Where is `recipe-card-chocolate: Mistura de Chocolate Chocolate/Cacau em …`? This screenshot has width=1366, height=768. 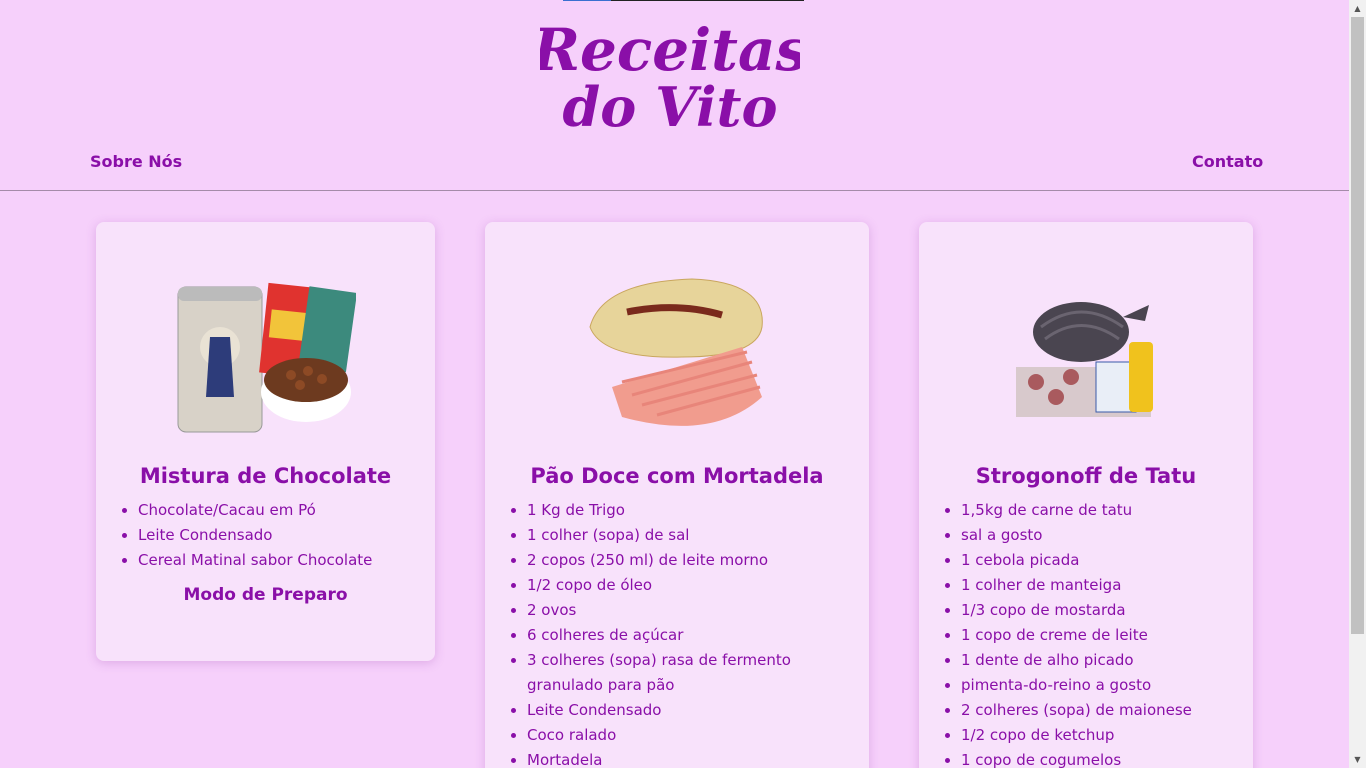
recipe-card-chocolate: Mistura de Chocolate Chocolate/Cacau em … is located at coordinates (265, 441).